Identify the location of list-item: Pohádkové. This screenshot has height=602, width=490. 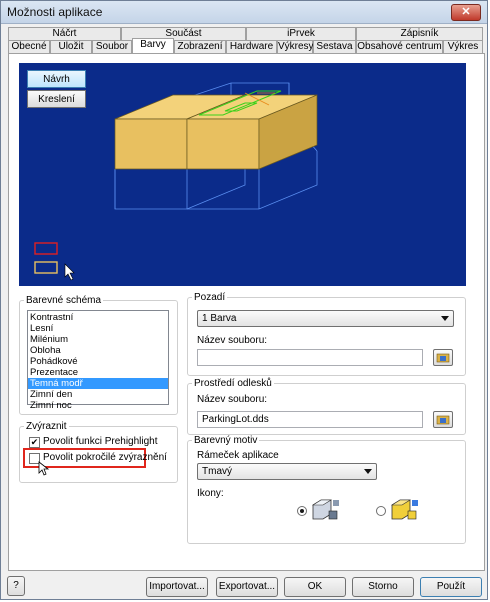
(98, 361).